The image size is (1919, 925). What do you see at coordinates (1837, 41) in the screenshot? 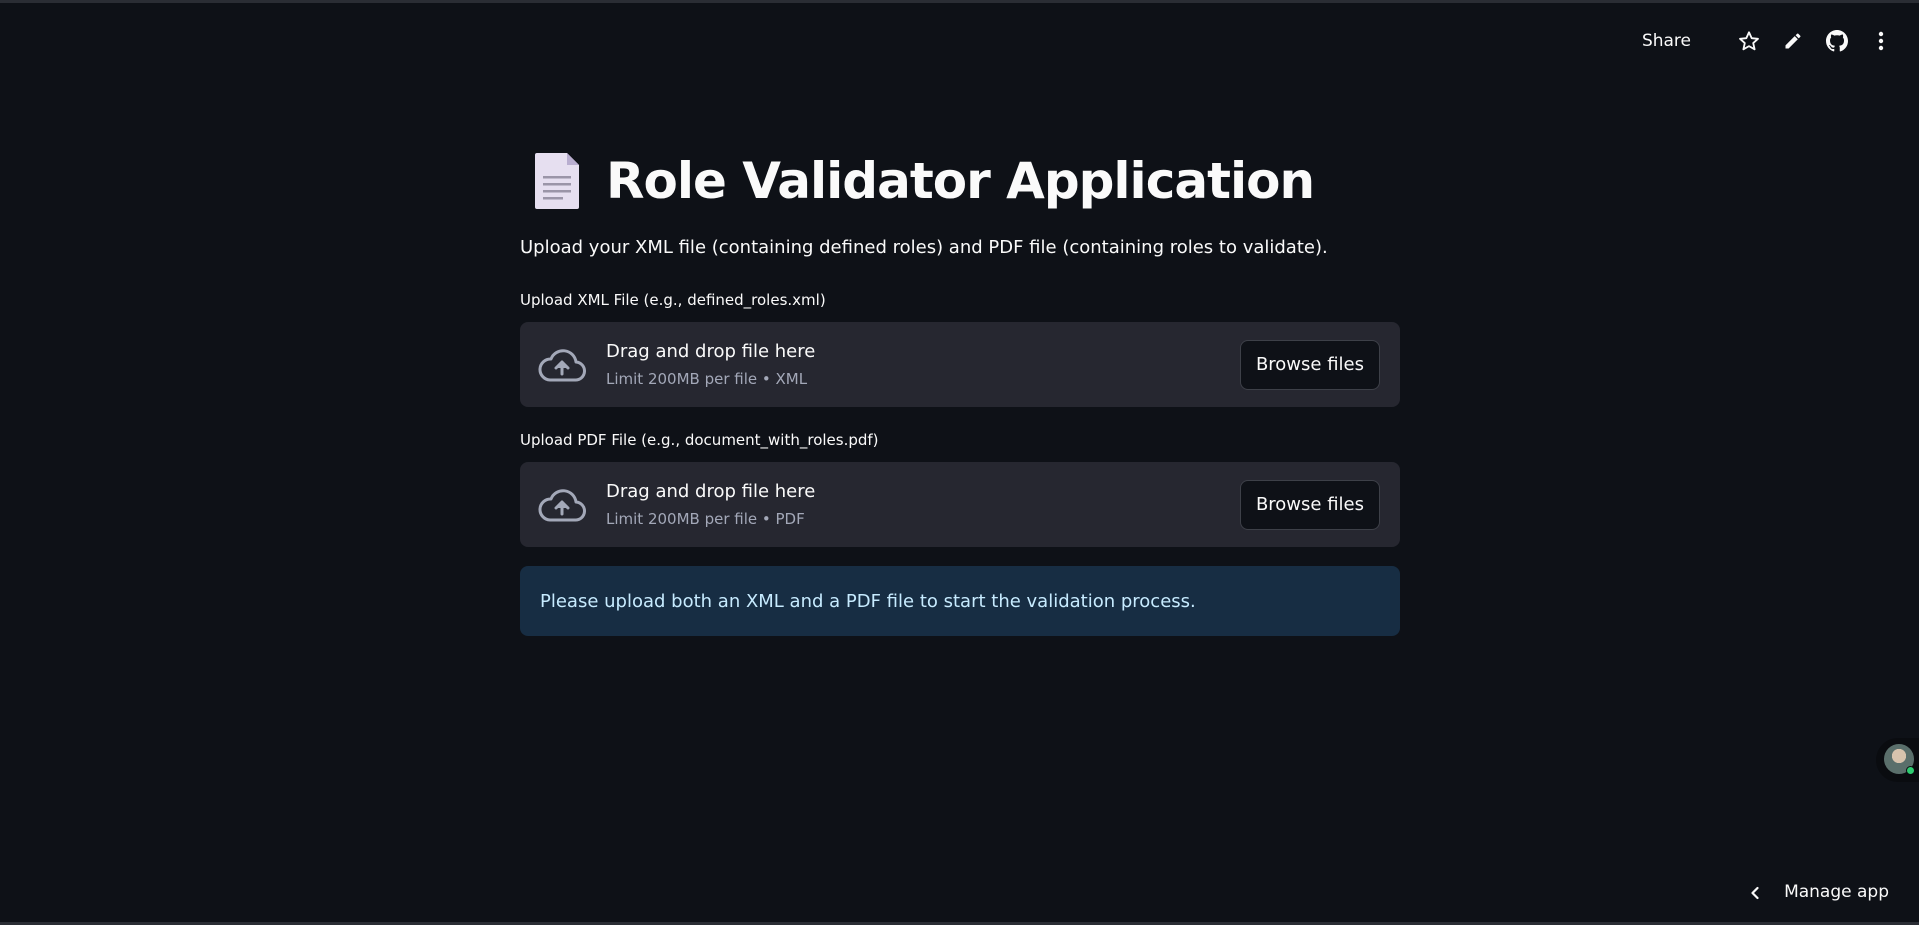
I see `github-icon` at bounding box center [1837, 41].